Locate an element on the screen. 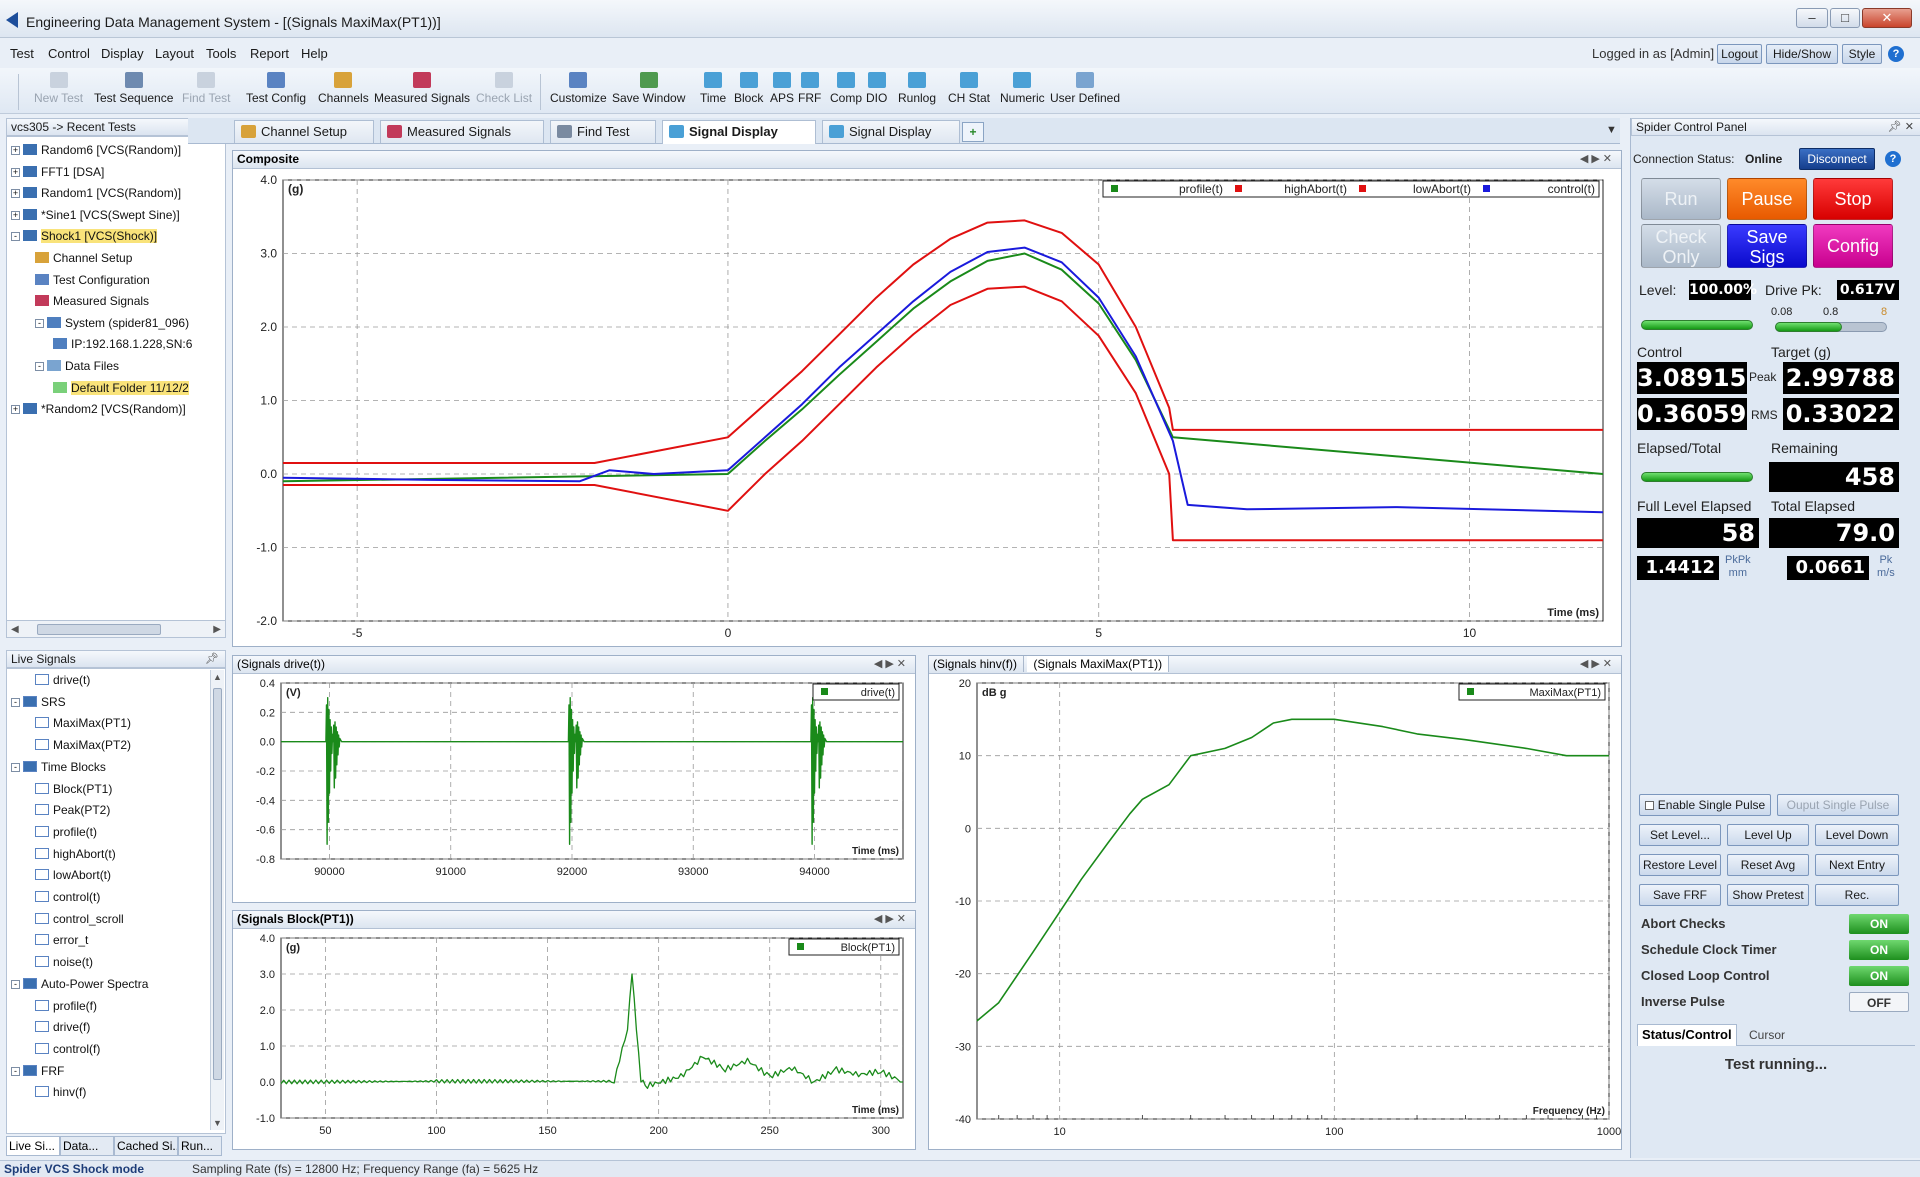 This screenshot has height=1177, width=1920. tab-dropdown-icon: ▼ is located at coordinates (1611, 130).